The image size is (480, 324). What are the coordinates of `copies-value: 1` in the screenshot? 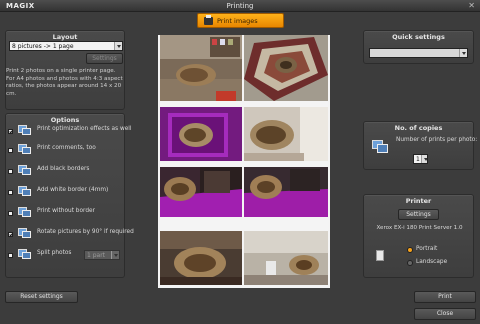 It's located at (418, 159).